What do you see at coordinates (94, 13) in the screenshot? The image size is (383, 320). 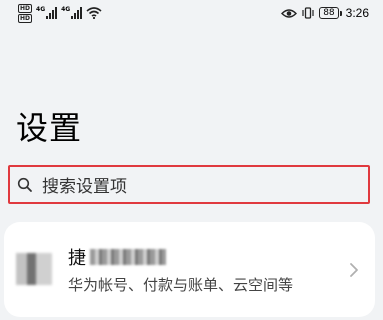 I see `wifi-icon` at bounding box center [94, 13].